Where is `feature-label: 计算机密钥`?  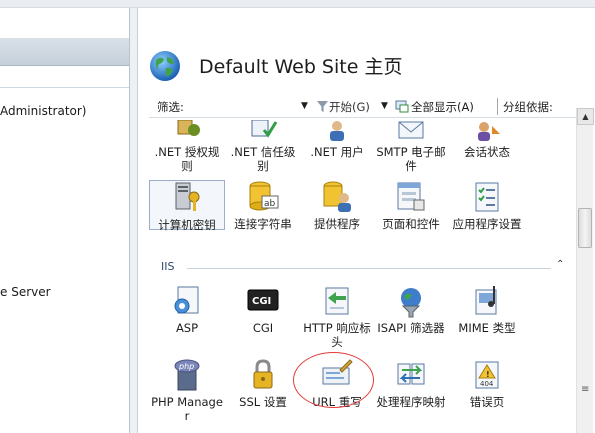
feature-label: 计算机密钥 is located at coordinates (187, 225).